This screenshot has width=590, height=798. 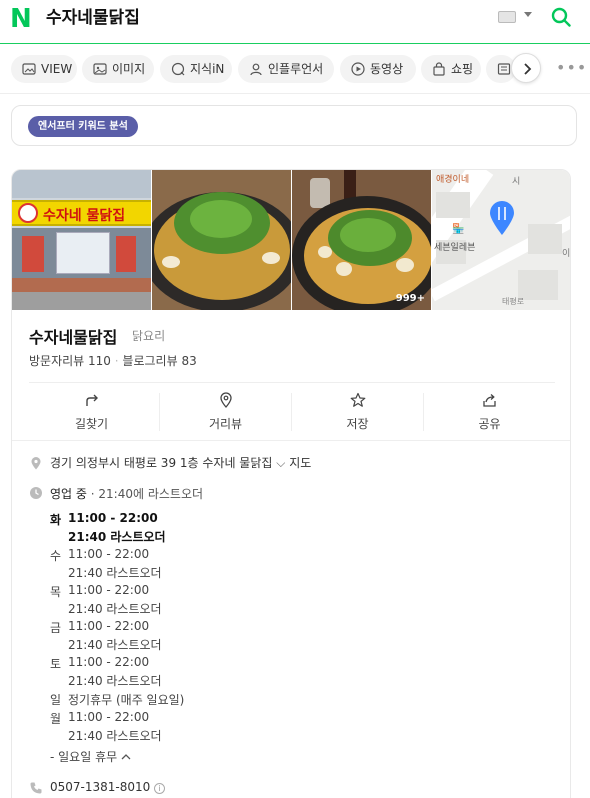 What do you see at coordinates (256, 69) in the screenshot?
I see `person-icon` at bounding box center [256, 69].